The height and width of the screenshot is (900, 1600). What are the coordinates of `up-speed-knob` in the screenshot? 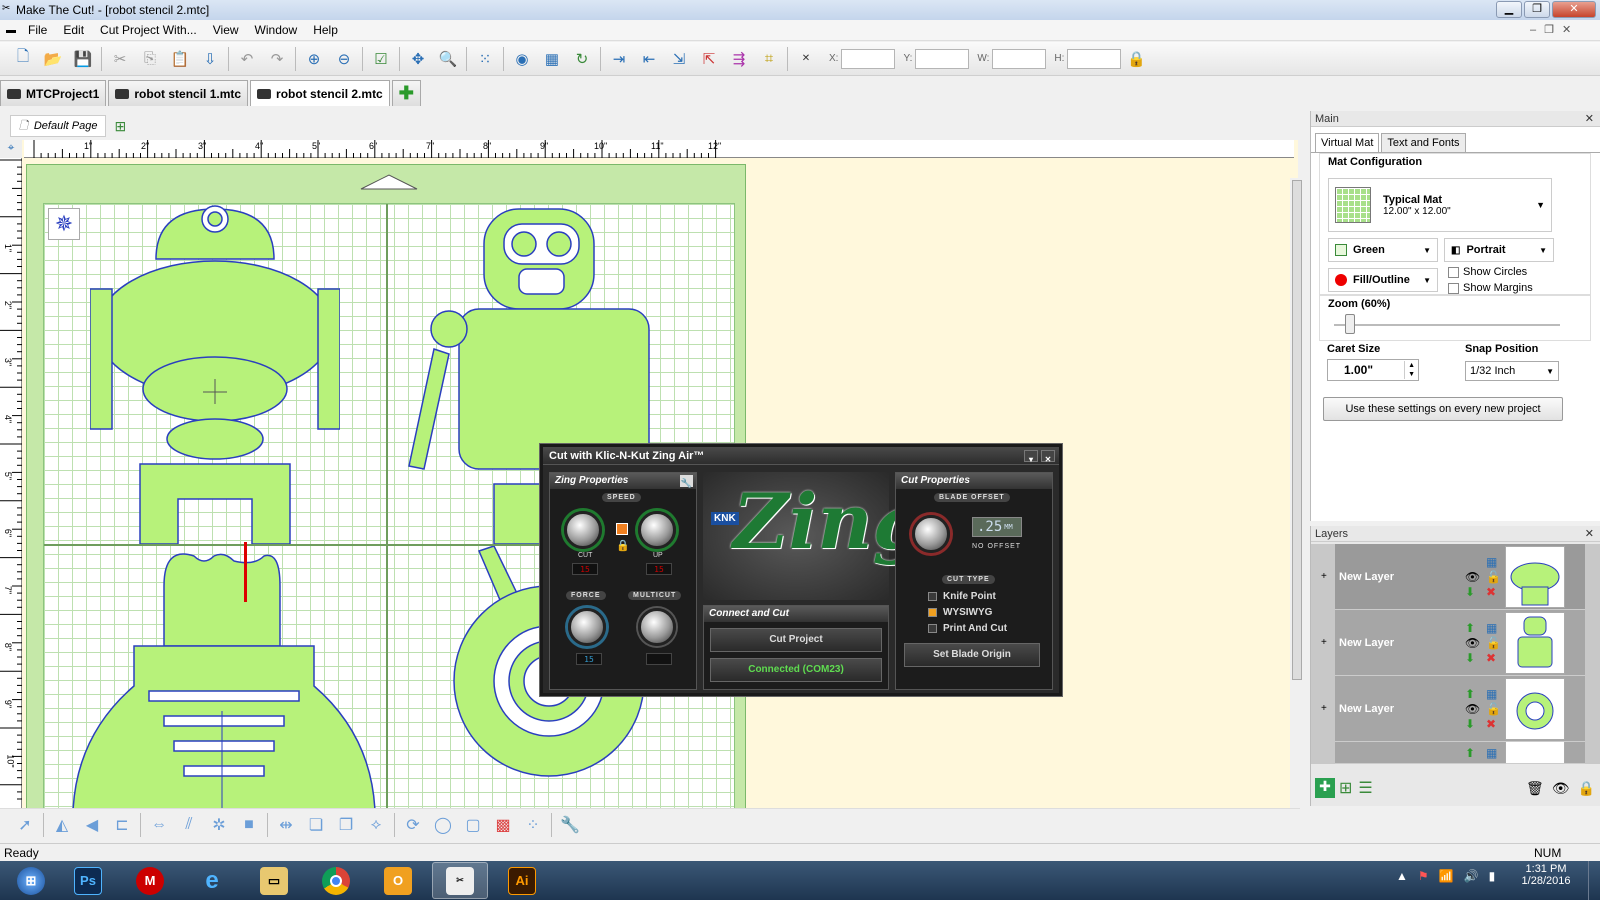 It's located at (657, 530).